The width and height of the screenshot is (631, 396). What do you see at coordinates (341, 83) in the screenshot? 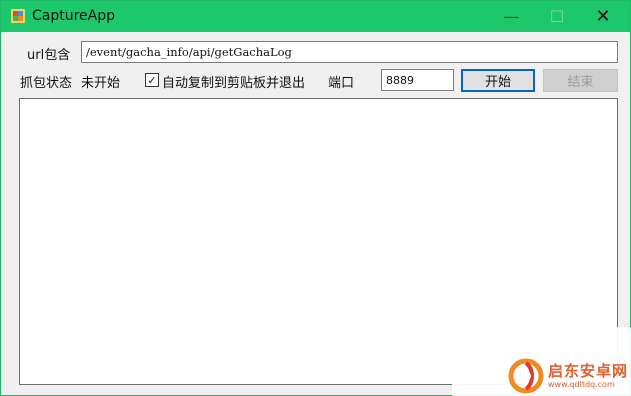
I see `port-label: 端口` at bounding box center [341, 83].